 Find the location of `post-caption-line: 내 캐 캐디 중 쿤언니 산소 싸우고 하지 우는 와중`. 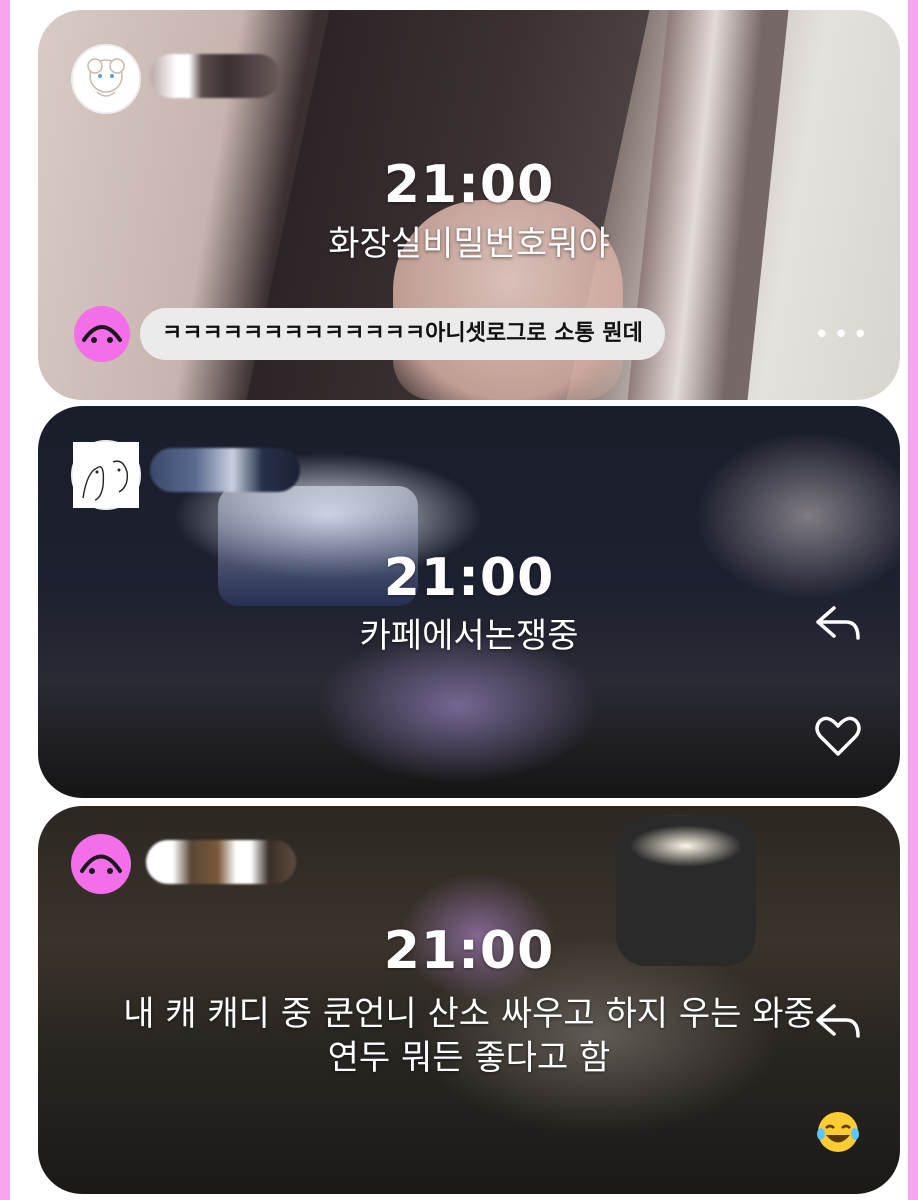

post-caption-line: 내 캐 캐디 중 쿤언니 산소 싸우고 하지 우는 와중 is located at coordinates (469, 1014).